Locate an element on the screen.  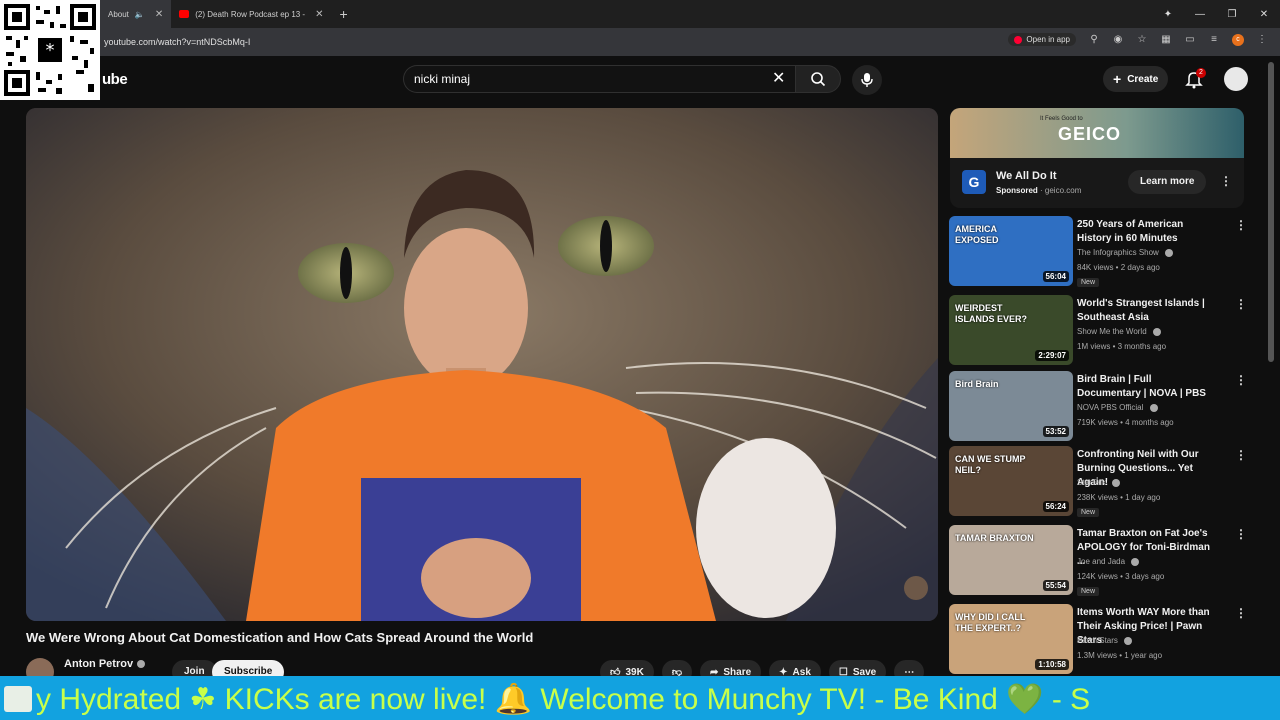
video-thumbnail: CAN WE STUMP NEIL? 56:24 is located at coordinates (1011, 481).